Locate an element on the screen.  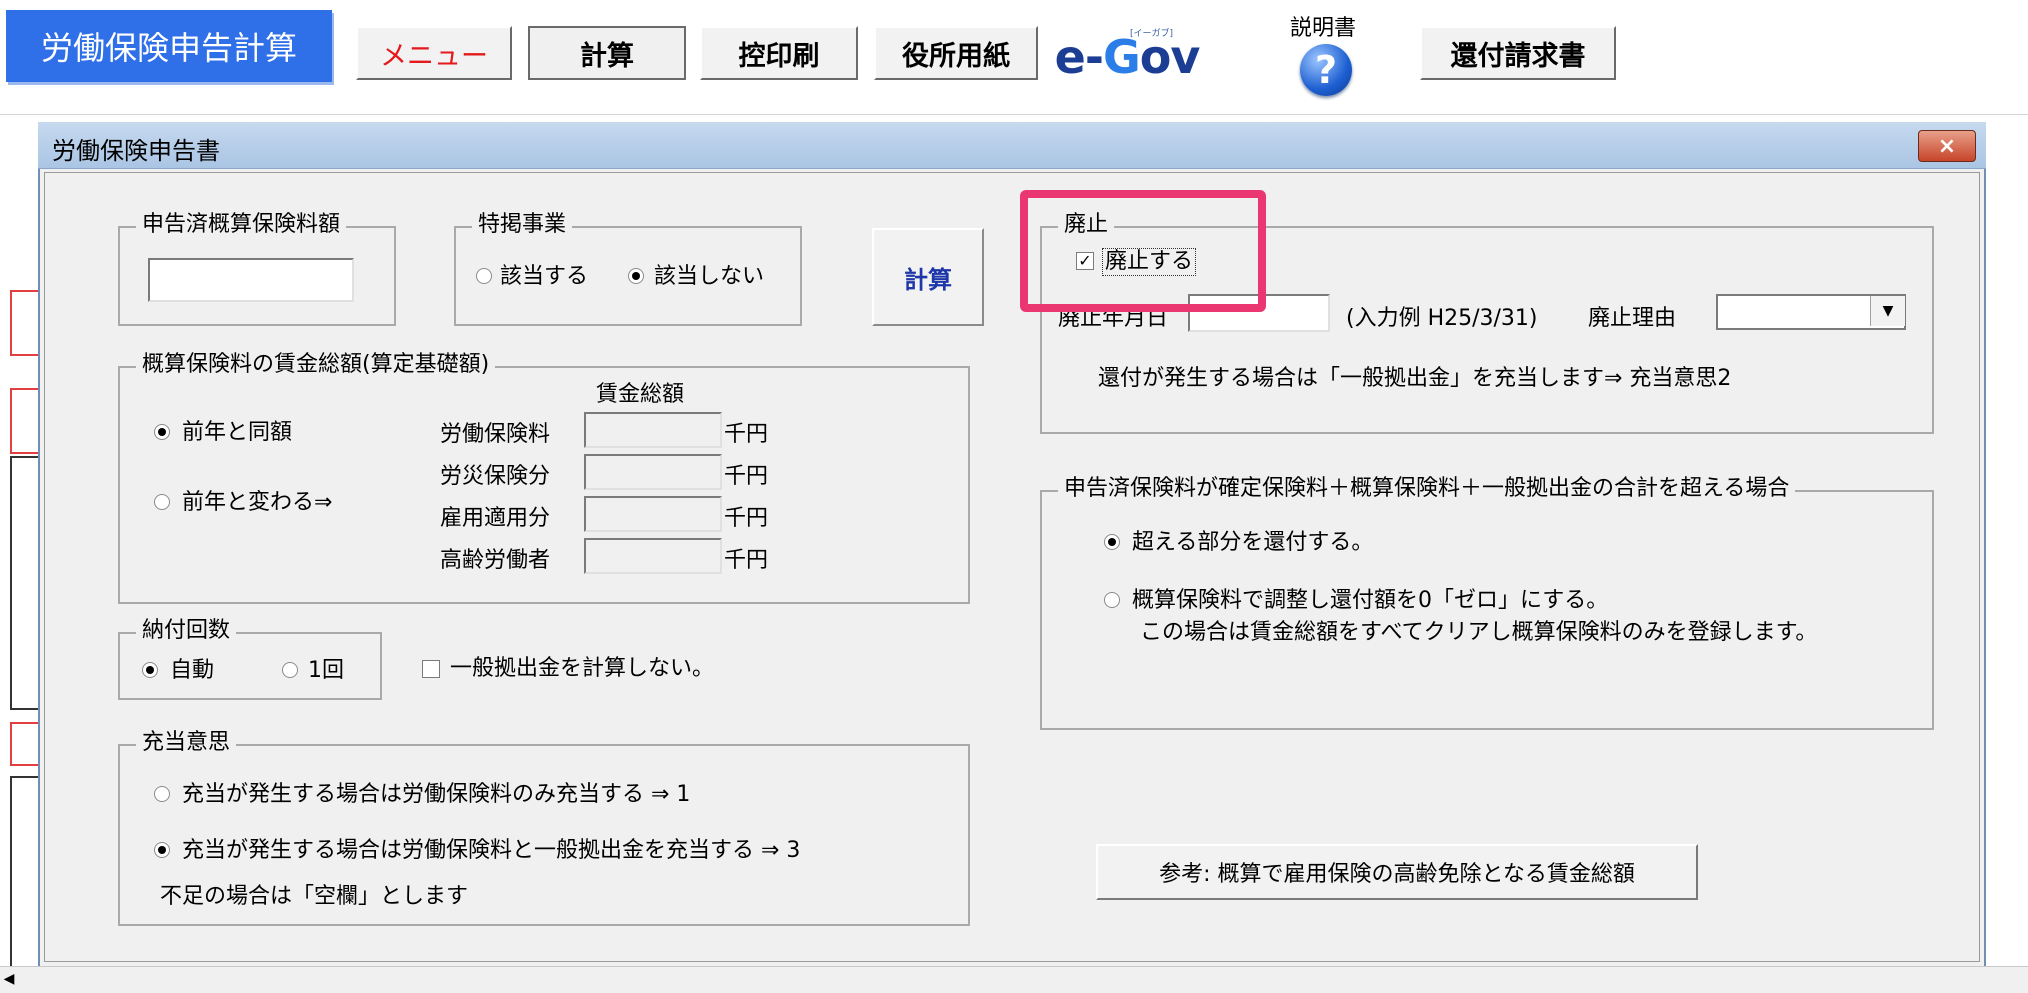
excess-group-label: 申告済保険料が確定保険料＋概算保険料＋一般拠出金の合計を超える場合 is located at coordinates (1427, 489).